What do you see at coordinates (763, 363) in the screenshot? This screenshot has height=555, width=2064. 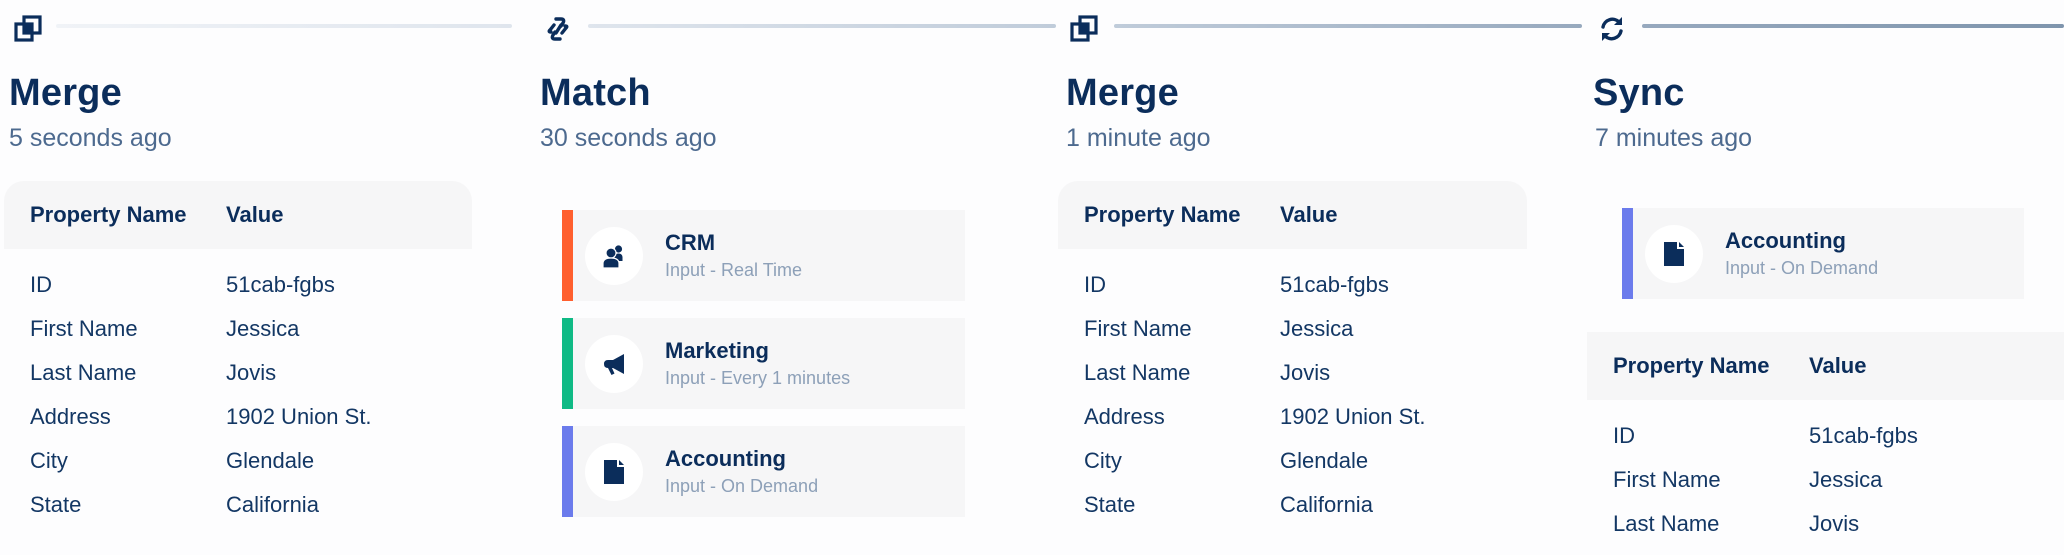 I see `source-card-marketing: Marketing Input - Every 1 minutes` at bounding box center [763, 363].